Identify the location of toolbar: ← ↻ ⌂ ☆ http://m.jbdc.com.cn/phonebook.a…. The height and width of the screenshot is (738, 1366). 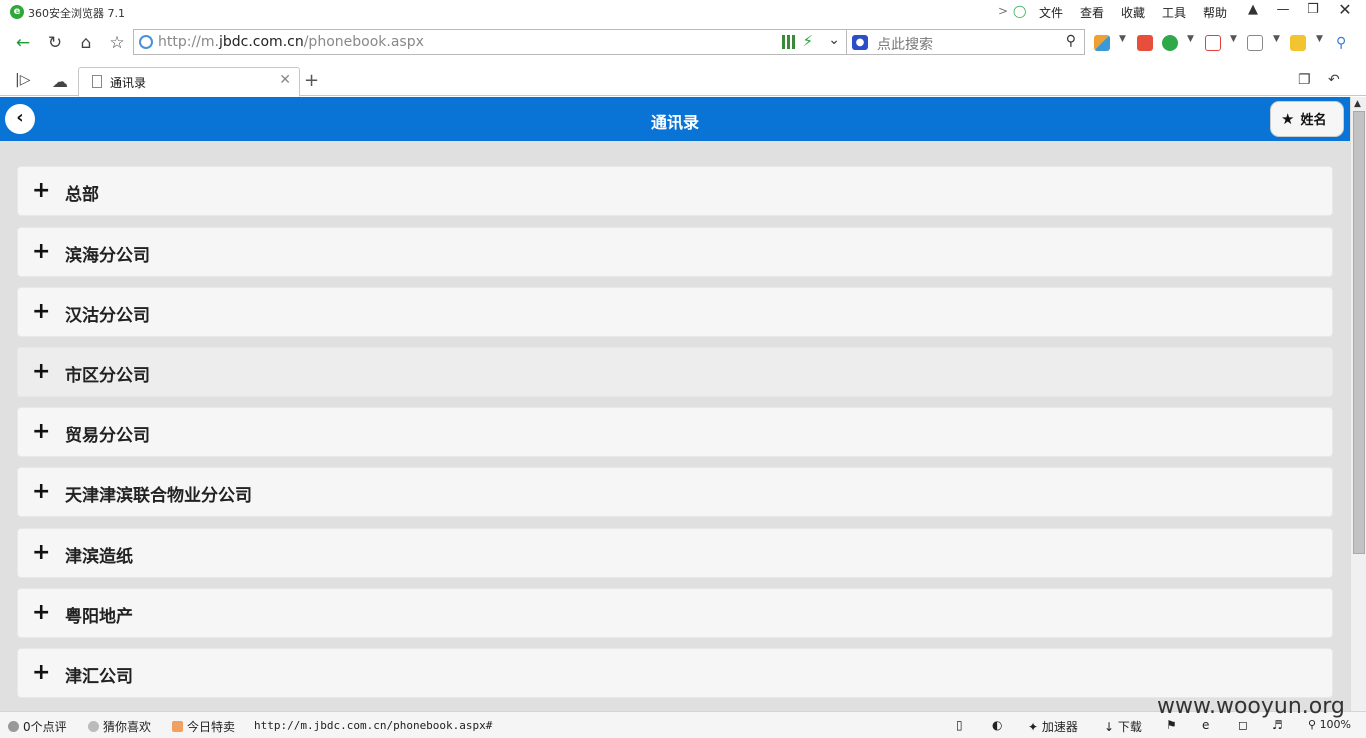
(683, 44).